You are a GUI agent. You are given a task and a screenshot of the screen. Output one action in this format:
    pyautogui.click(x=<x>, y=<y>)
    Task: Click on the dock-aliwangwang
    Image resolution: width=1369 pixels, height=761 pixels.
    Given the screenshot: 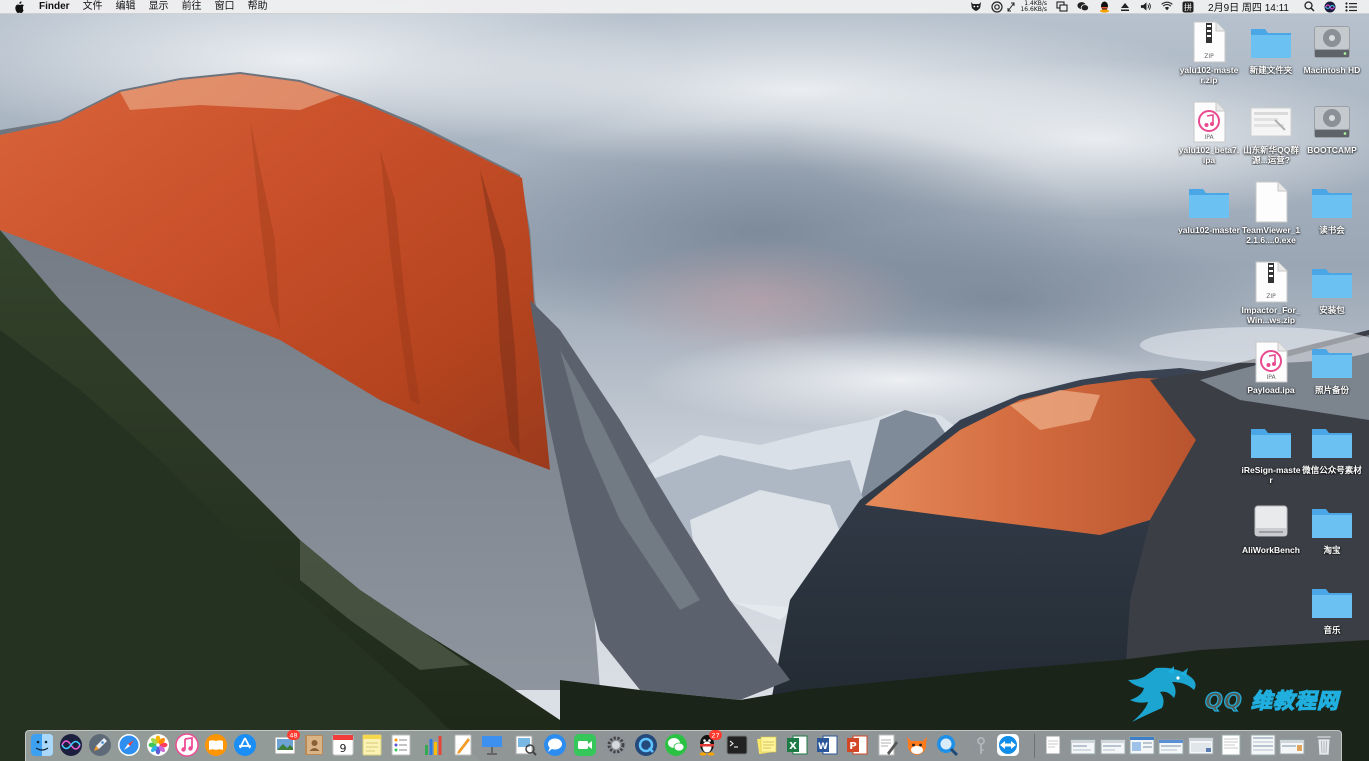 What is the action you would take?
    pyautogui.click(x=917, y=745)
    